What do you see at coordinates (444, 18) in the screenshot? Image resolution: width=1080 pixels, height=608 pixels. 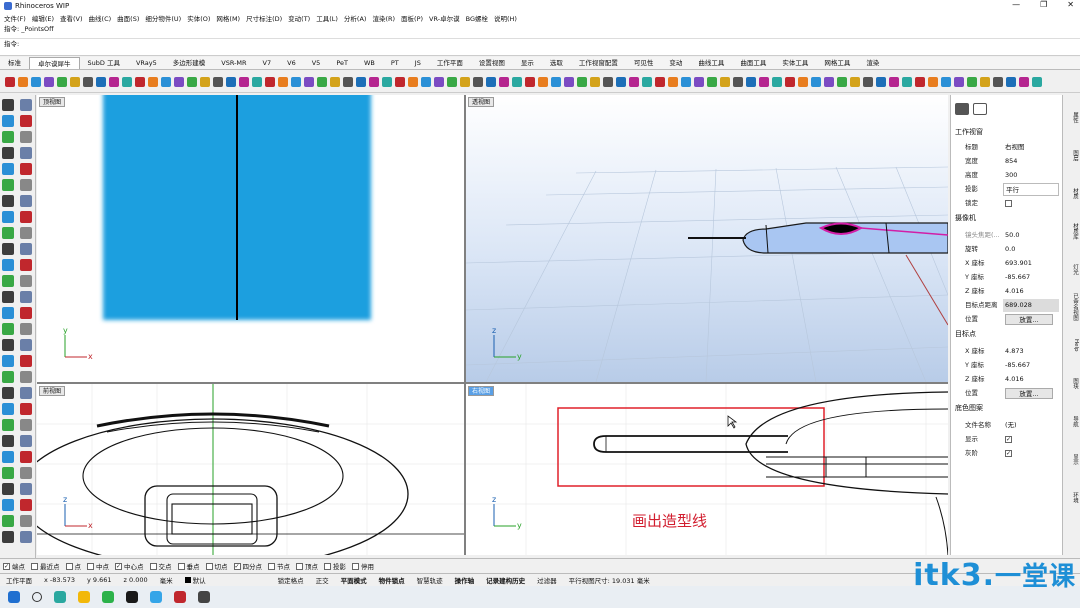 I see `menu-vr: VR-卓尔谟` at bounding box center [444, 18].